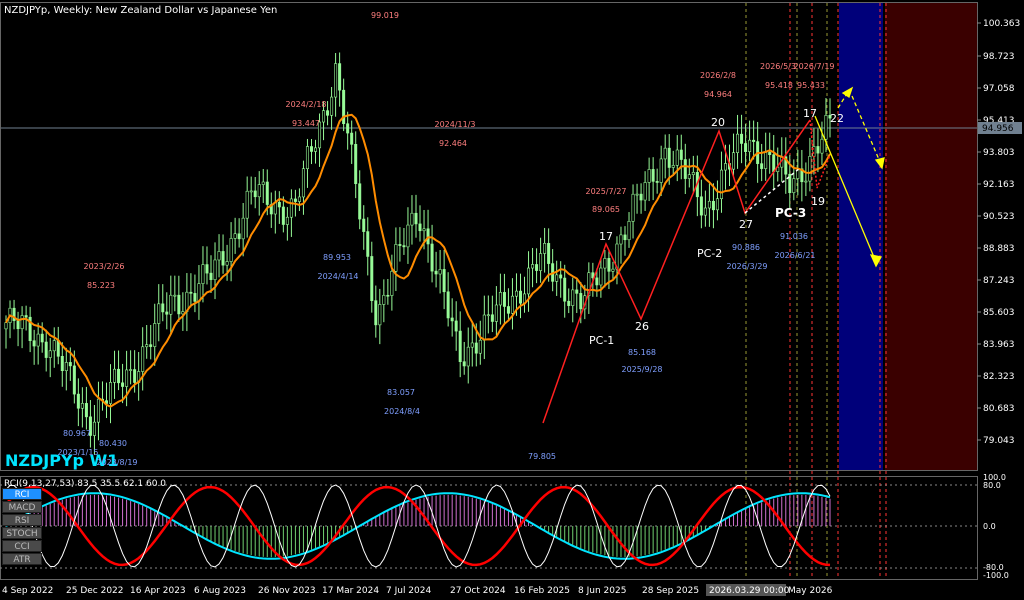 This screenshot has width=1024, height=600. Describe the element at coordinates (818, 201) in the screenshot. I see `count-label: 19` at that location.